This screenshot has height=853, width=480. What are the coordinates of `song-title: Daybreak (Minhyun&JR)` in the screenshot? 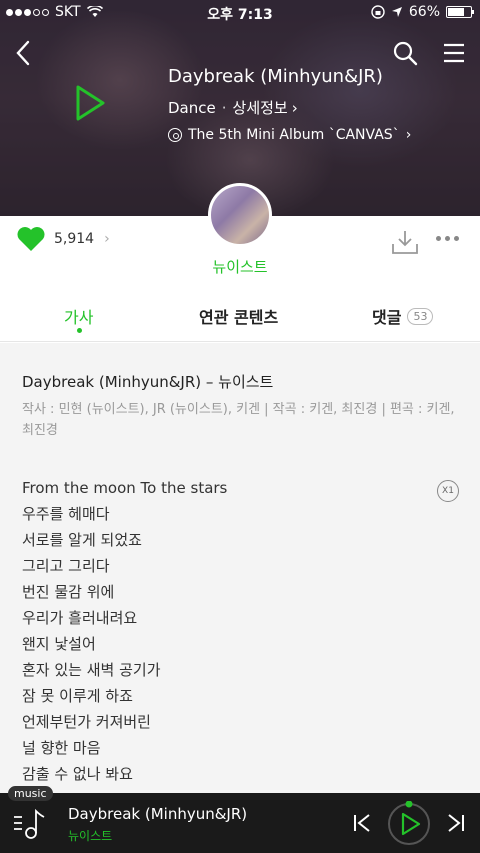 It's located at (275, 76).